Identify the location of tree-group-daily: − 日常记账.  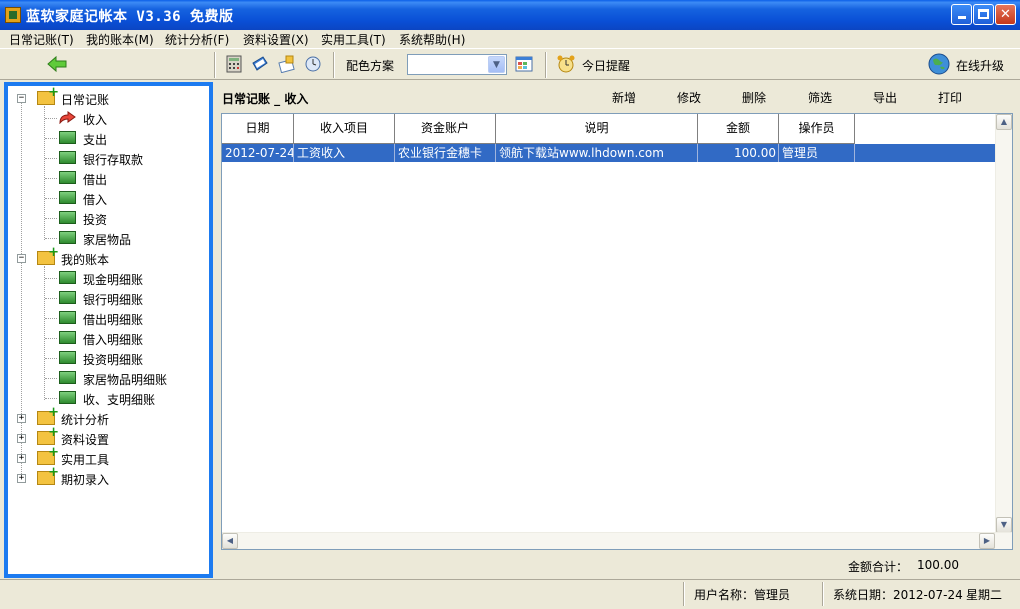
(108, 96).